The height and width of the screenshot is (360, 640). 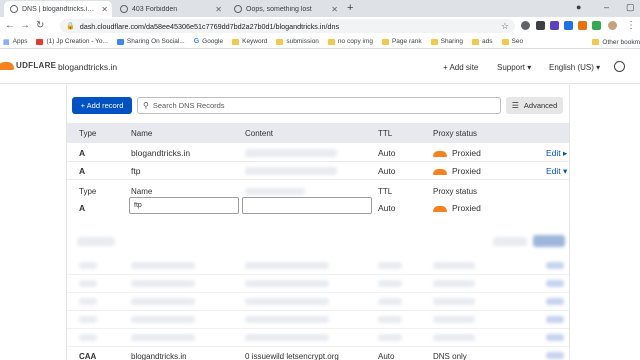 What do you see at coordinates (120, 41) in the screenshot?
I see `page-icon` at bounding box center [120, 41].